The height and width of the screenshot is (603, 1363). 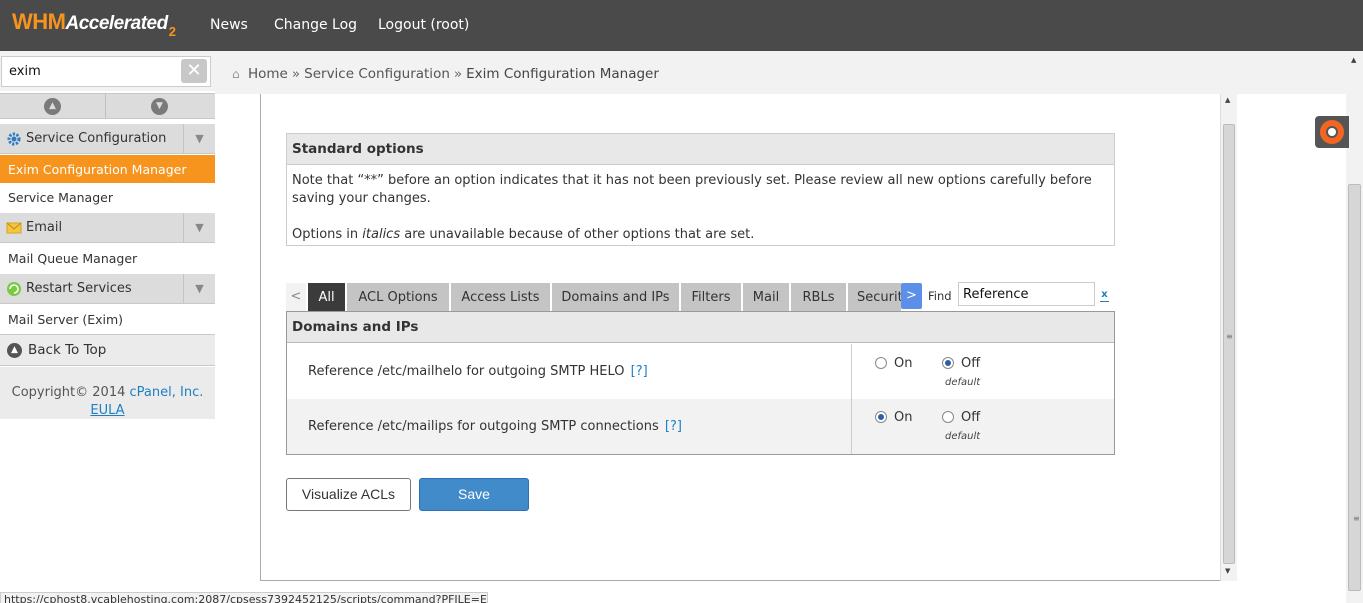 I want to click on sidebar-item-service-manager: Service Manager, so click(x=107, y=197).